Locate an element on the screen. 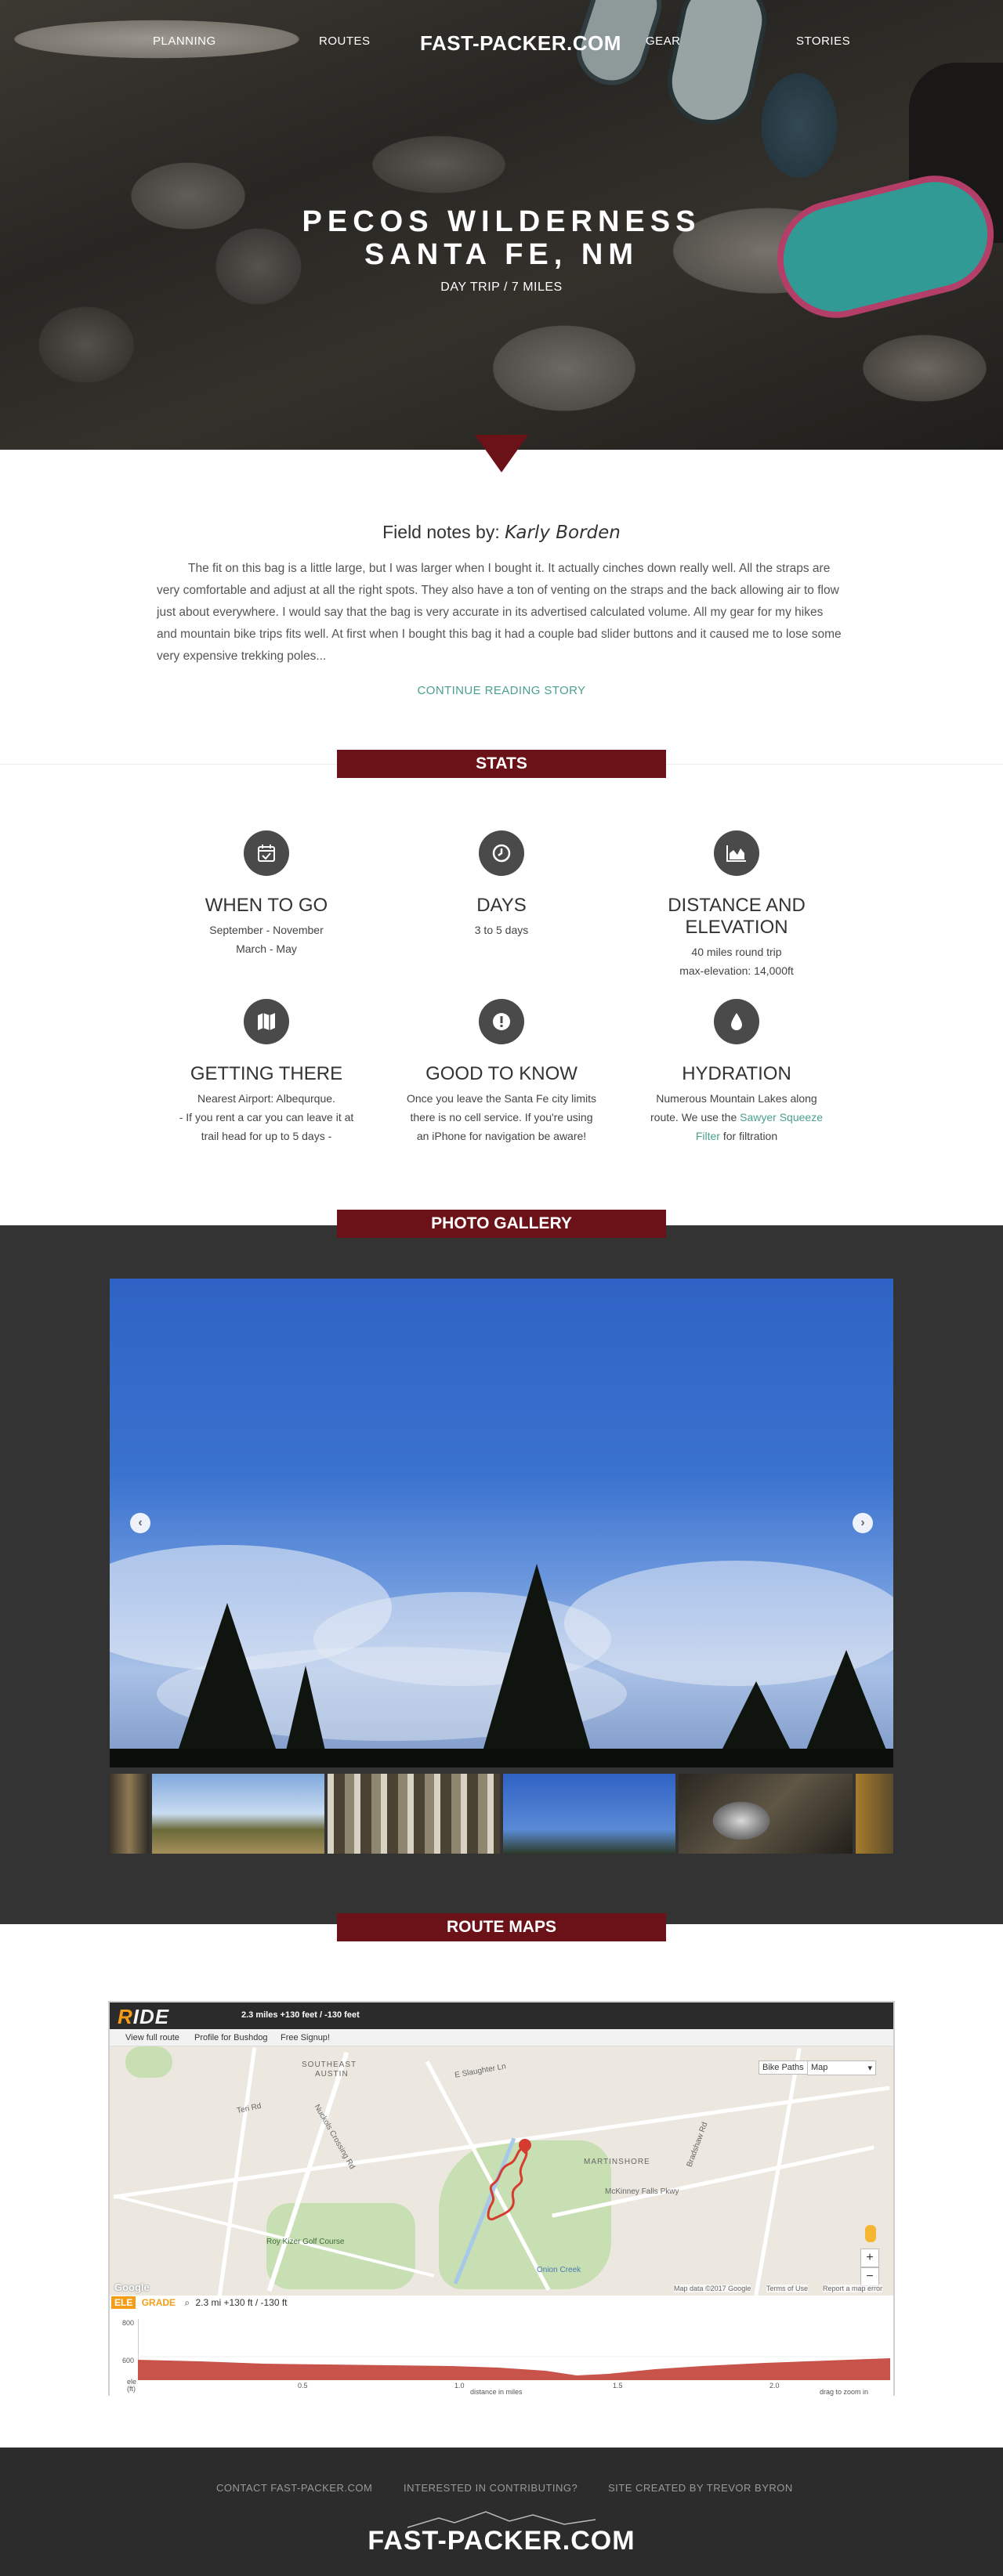 The height and width of the screenshot is (2576, 1003). nav-planning: PLANNING is located at coordinates (184, 41).